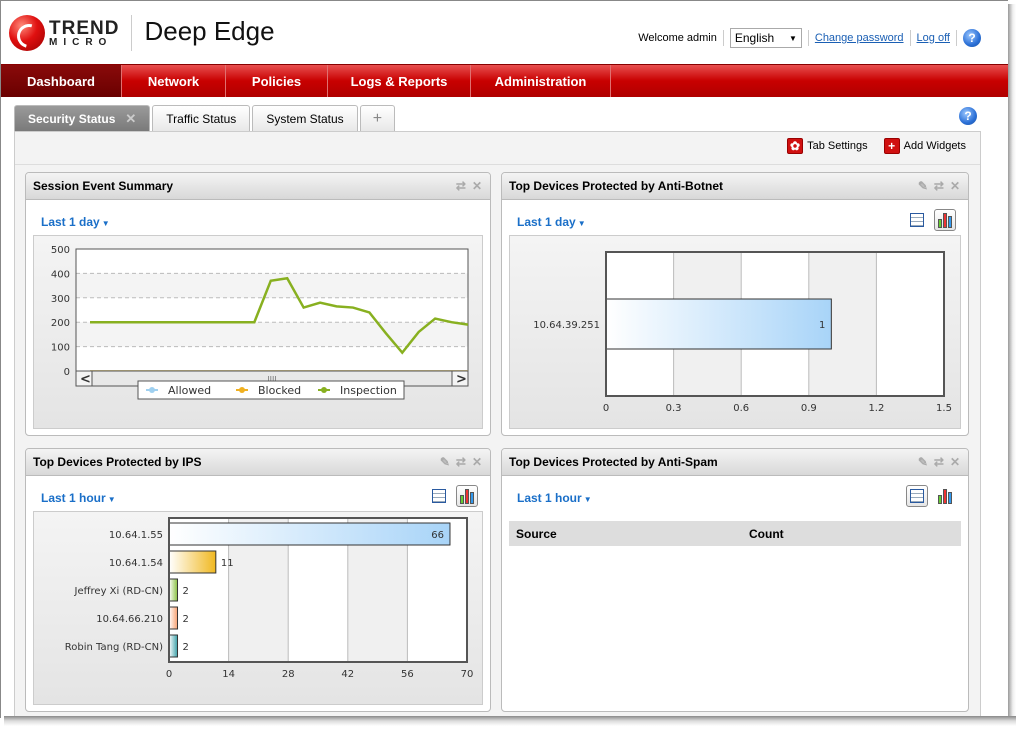 The width and height of the screenshot is (1019, 729). Describe the element at coordinates (60, 299) in the screenshot. I see `y-tick-label: 300` at that location.